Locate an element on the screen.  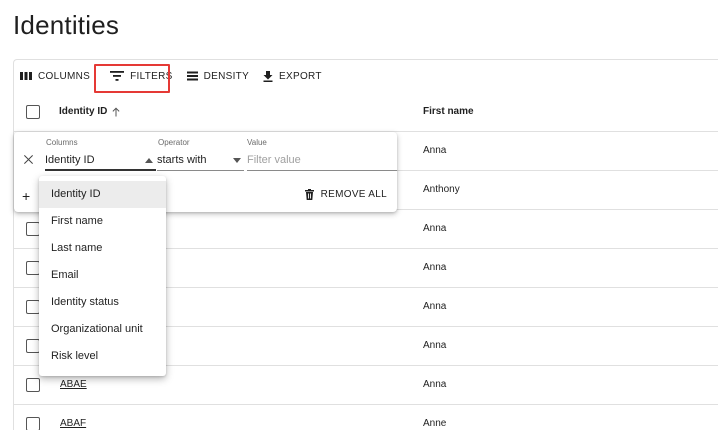
export-button: EXPORT is located at coordinates (295, 76).